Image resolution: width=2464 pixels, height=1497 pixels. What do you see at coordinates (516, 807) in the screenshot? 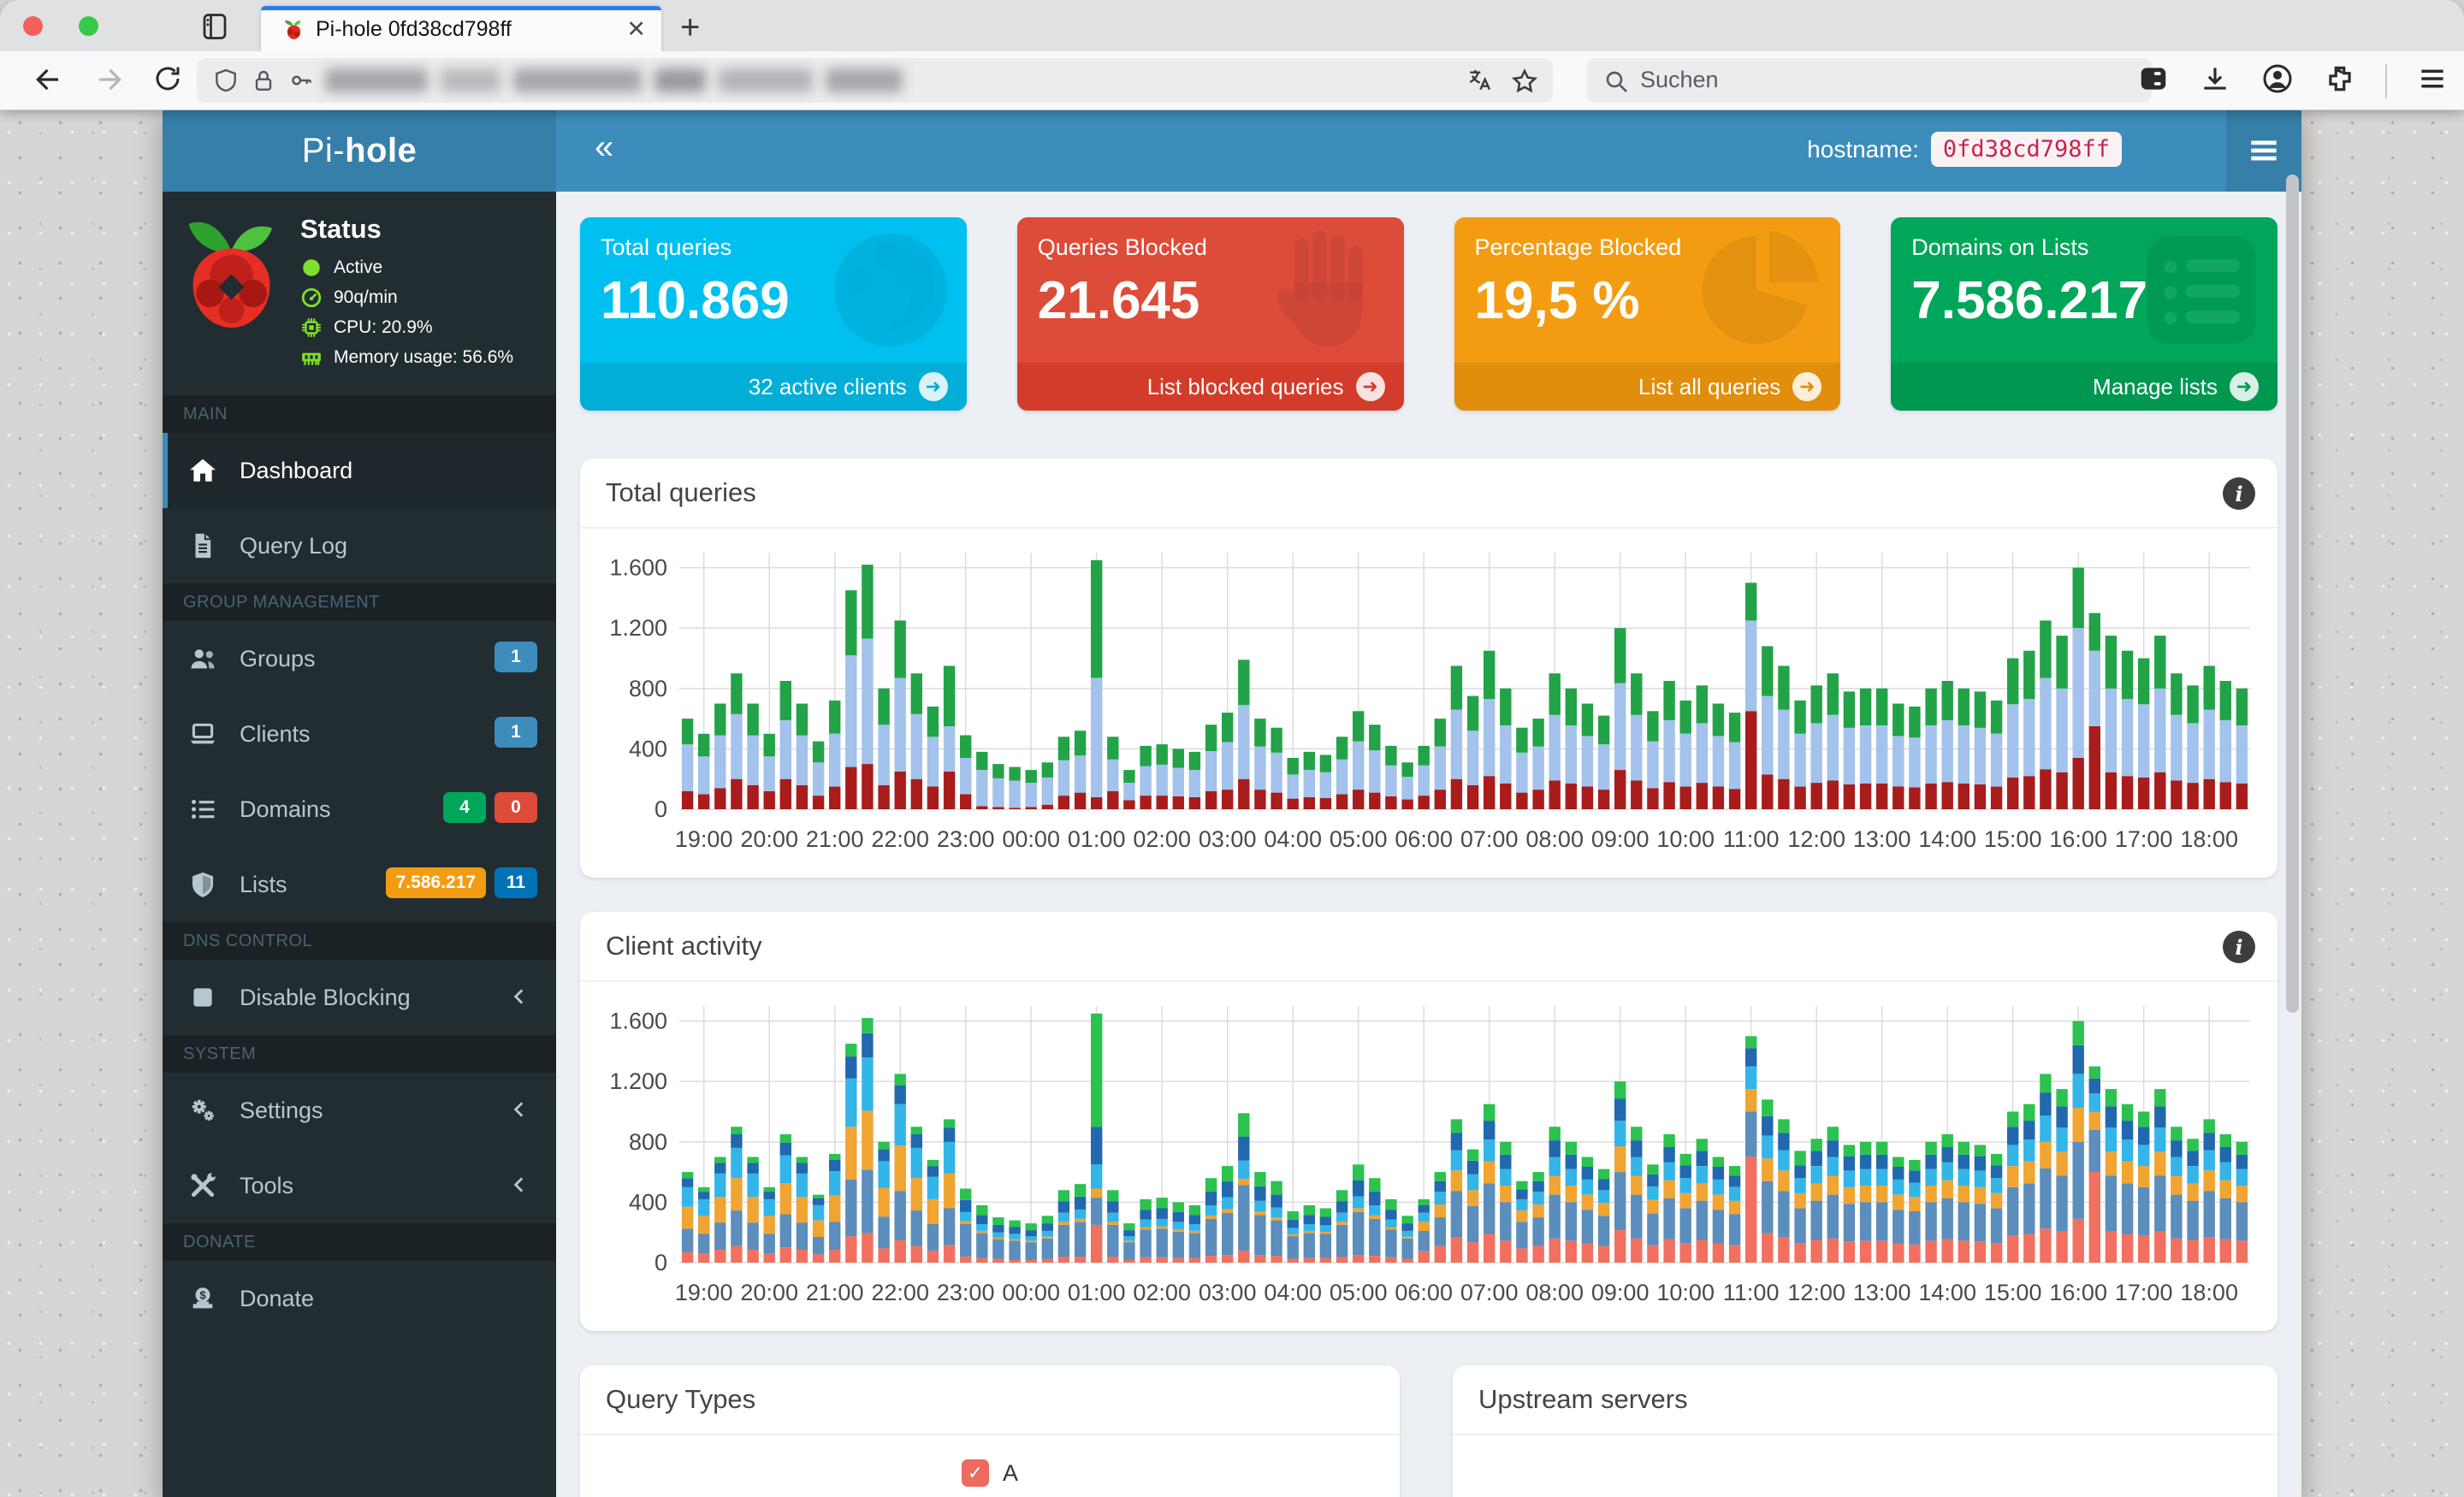
I see `sidebar-badge: 0` at bounding box center [516, 807].